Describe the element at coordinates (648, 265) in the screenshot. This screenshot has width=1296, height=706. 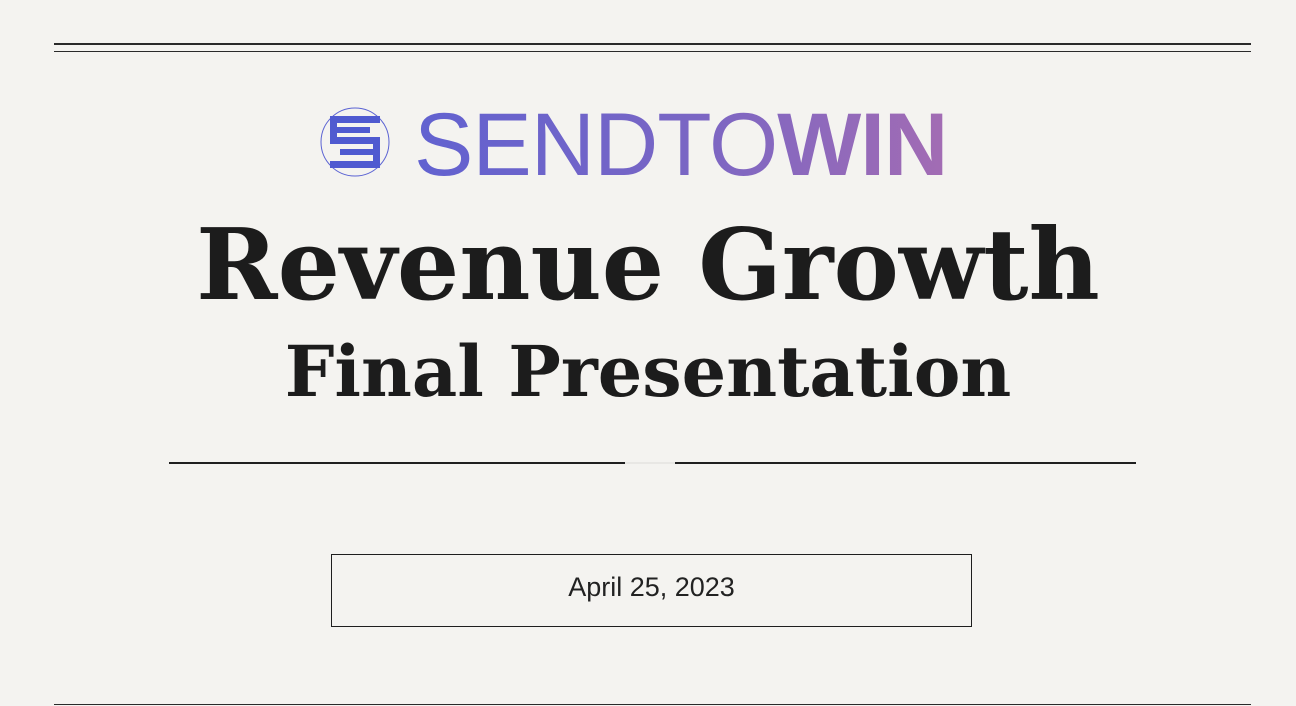
I see `page-title: Revenue Growth` at that location.